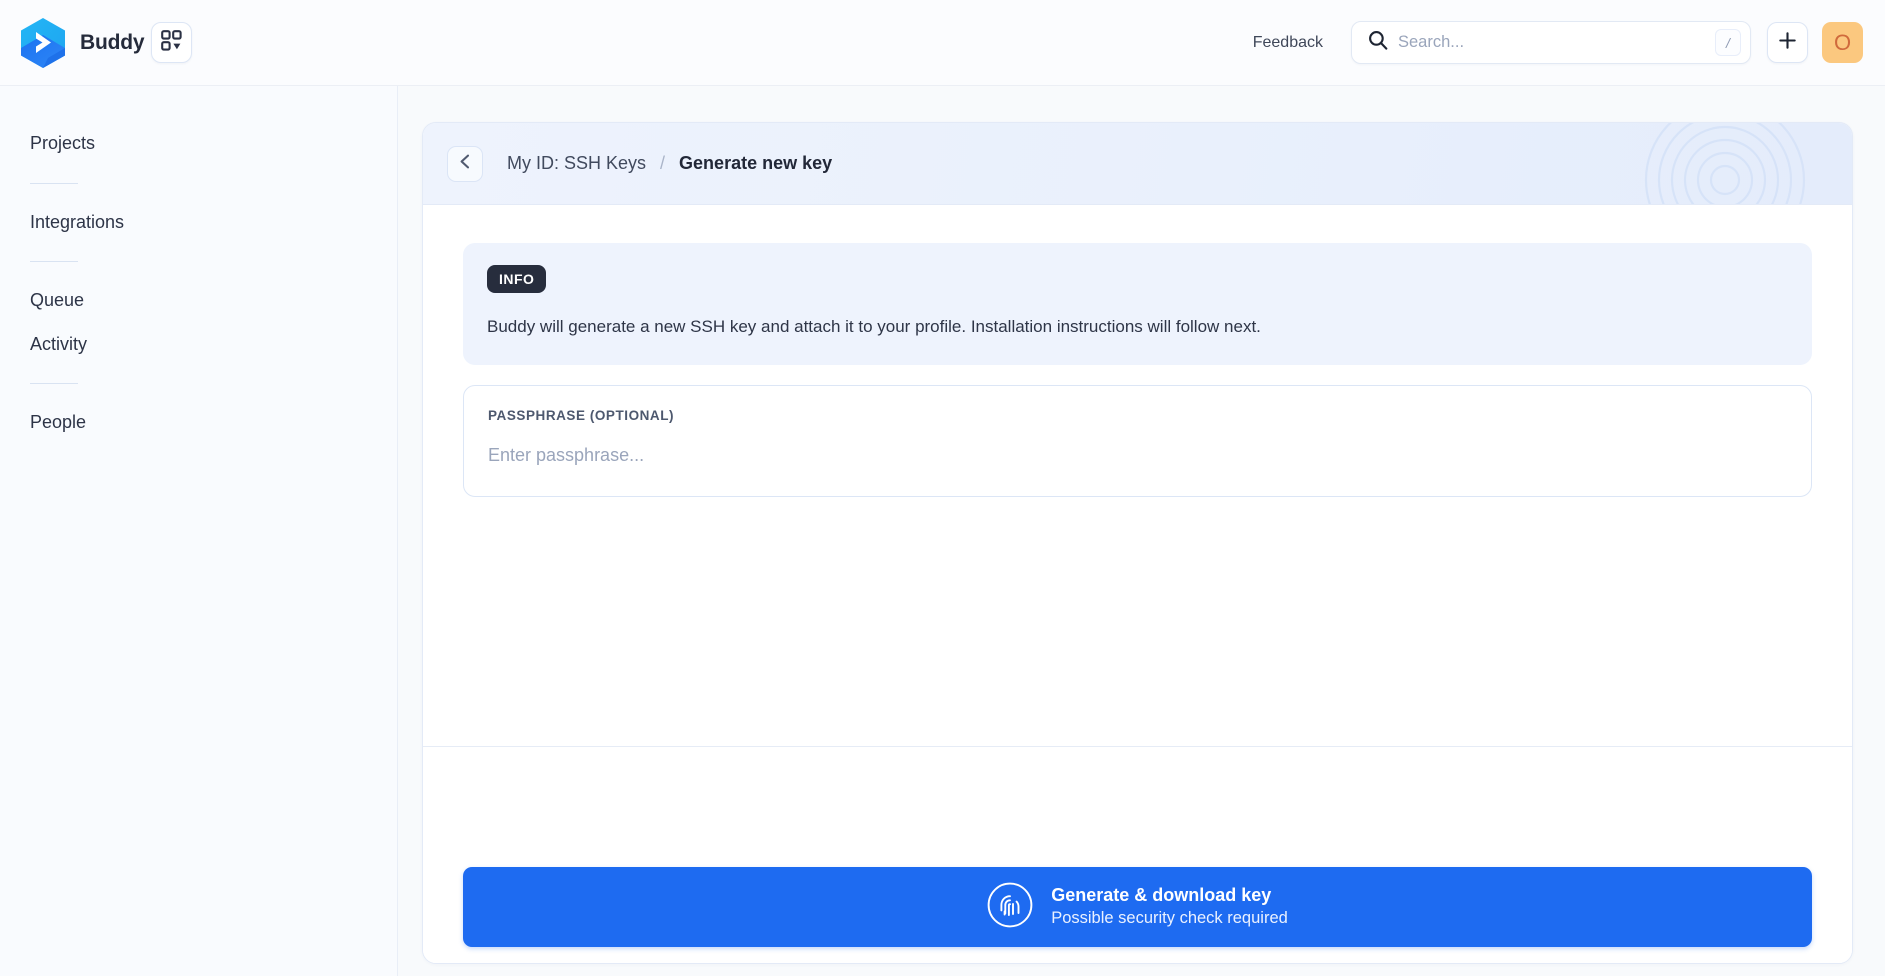 The height and width of the screenshot is (976, 1885). Describe the element at coordinates (1725, 163) in the screenshot. I see `fingerprint-watermark-icon` at that location.